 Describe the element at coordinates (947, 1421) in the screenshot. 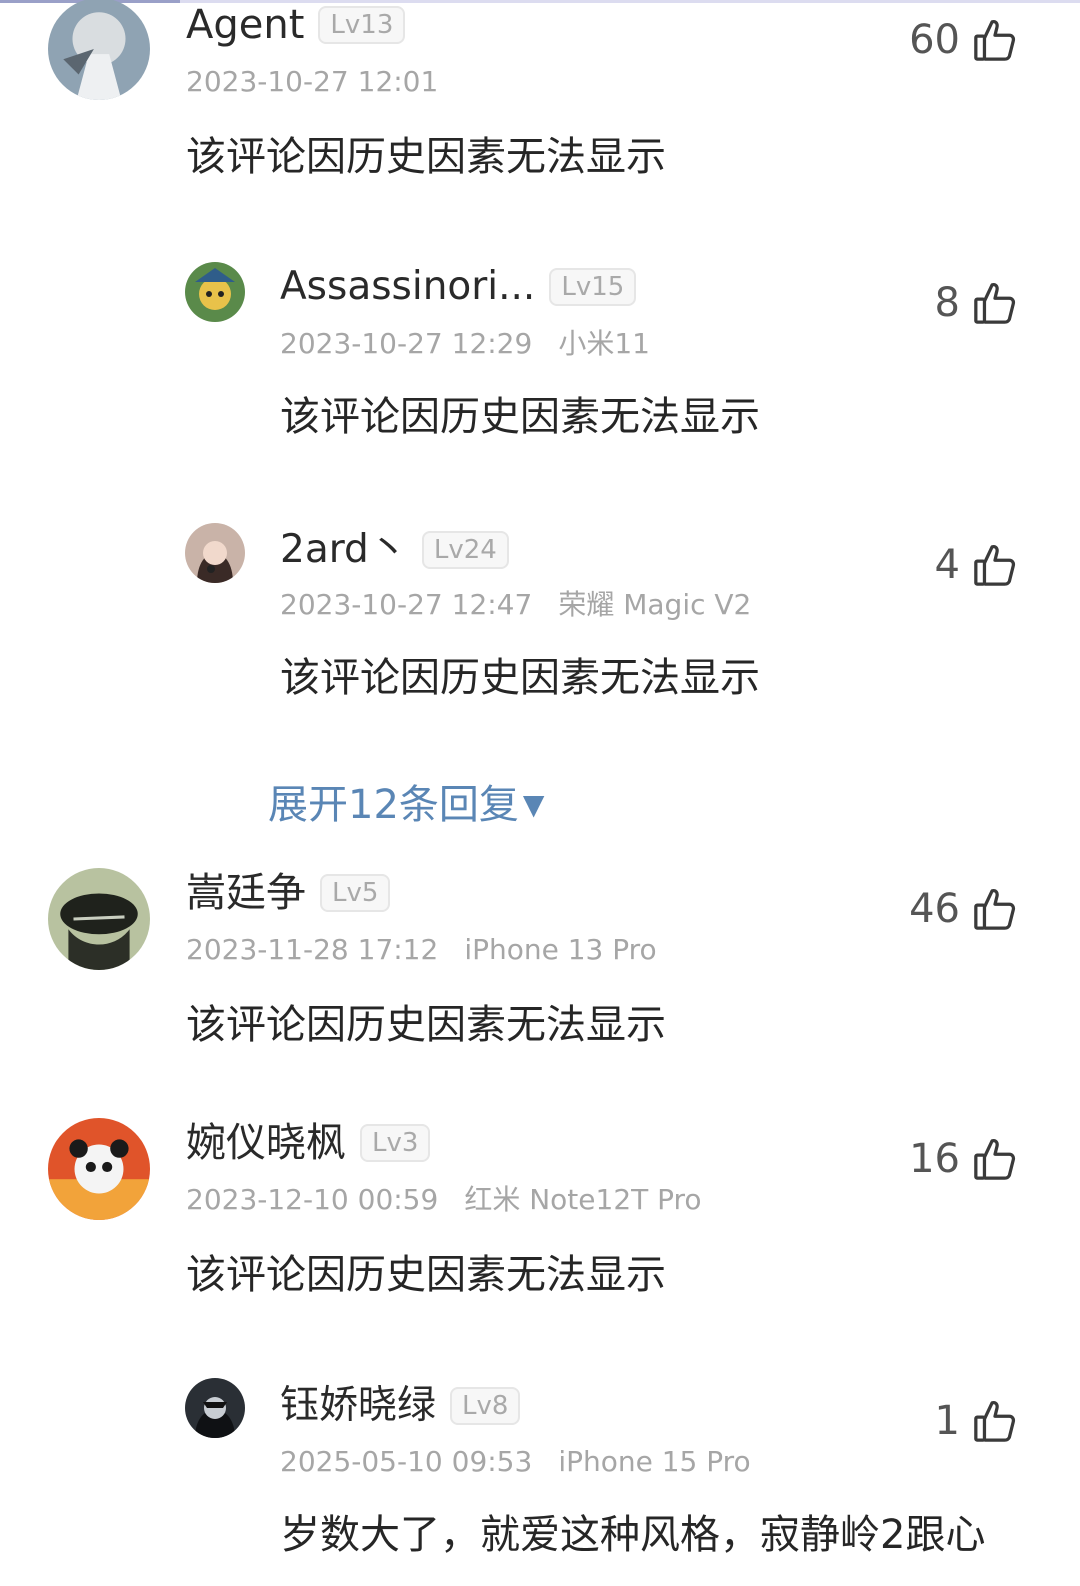

I see `like-count: 1` at that location.